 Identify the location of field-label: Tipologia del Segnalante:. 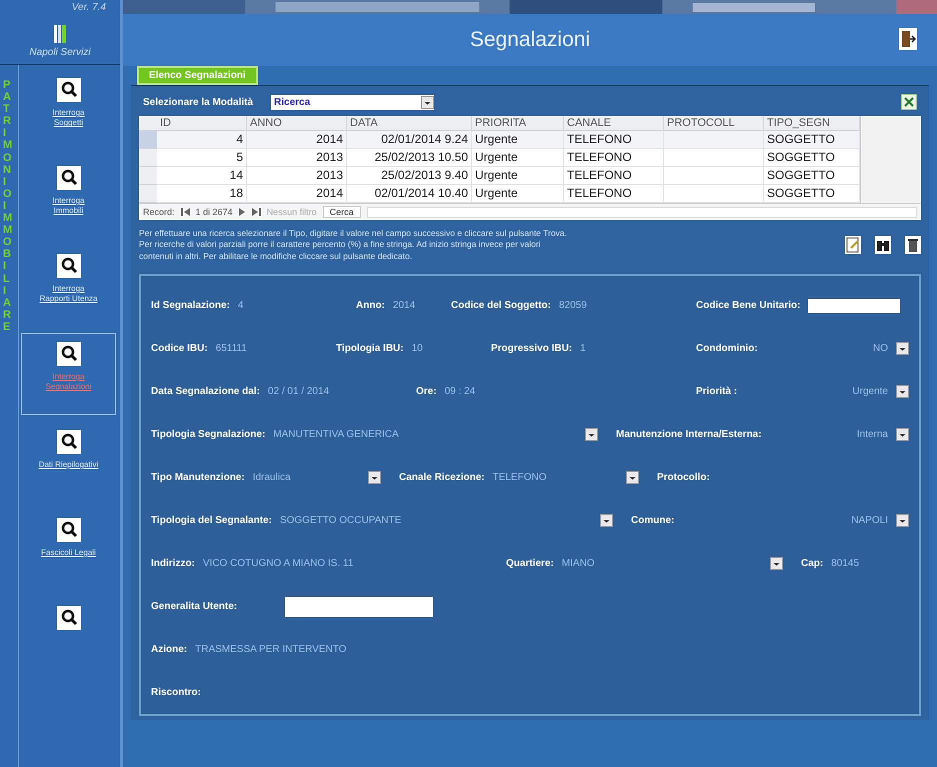
(211, 520).